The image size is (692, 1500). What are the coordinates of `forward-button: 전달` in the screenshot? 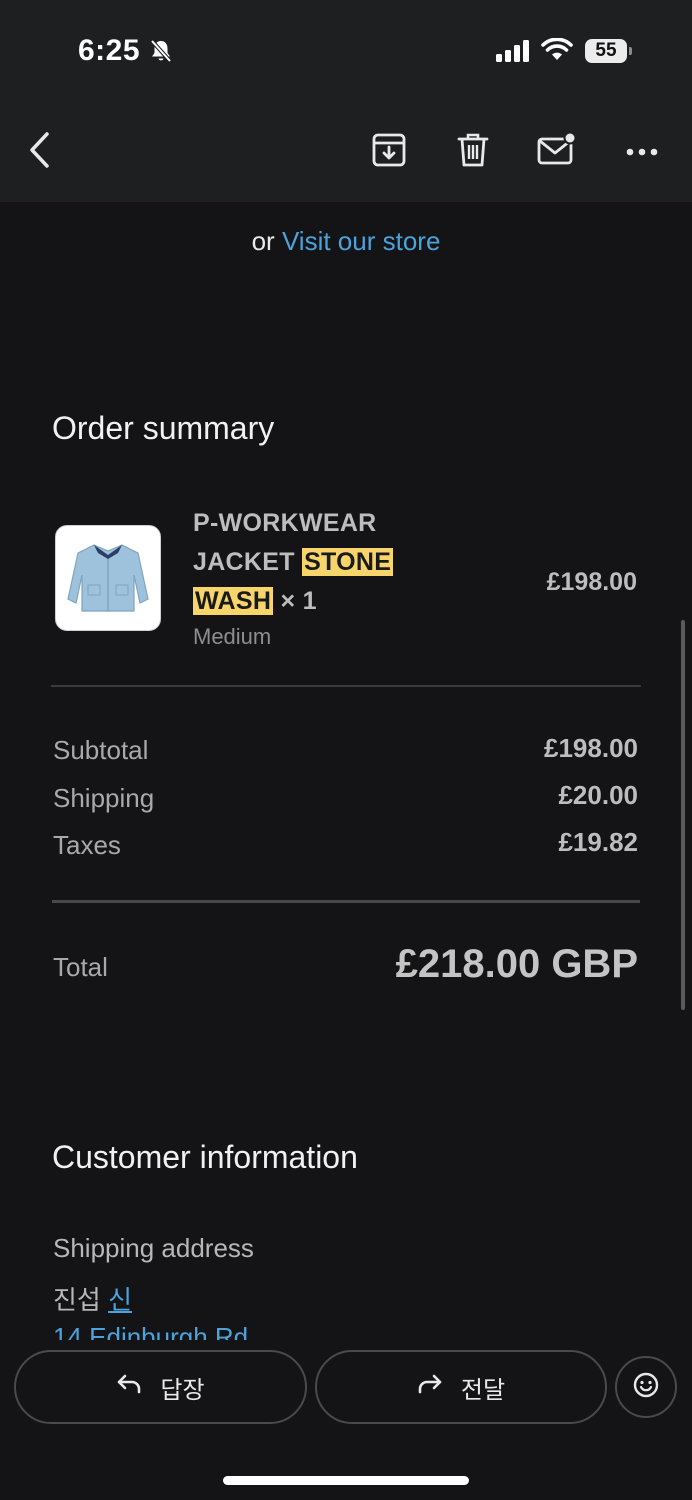 It's located at (461, 1387).